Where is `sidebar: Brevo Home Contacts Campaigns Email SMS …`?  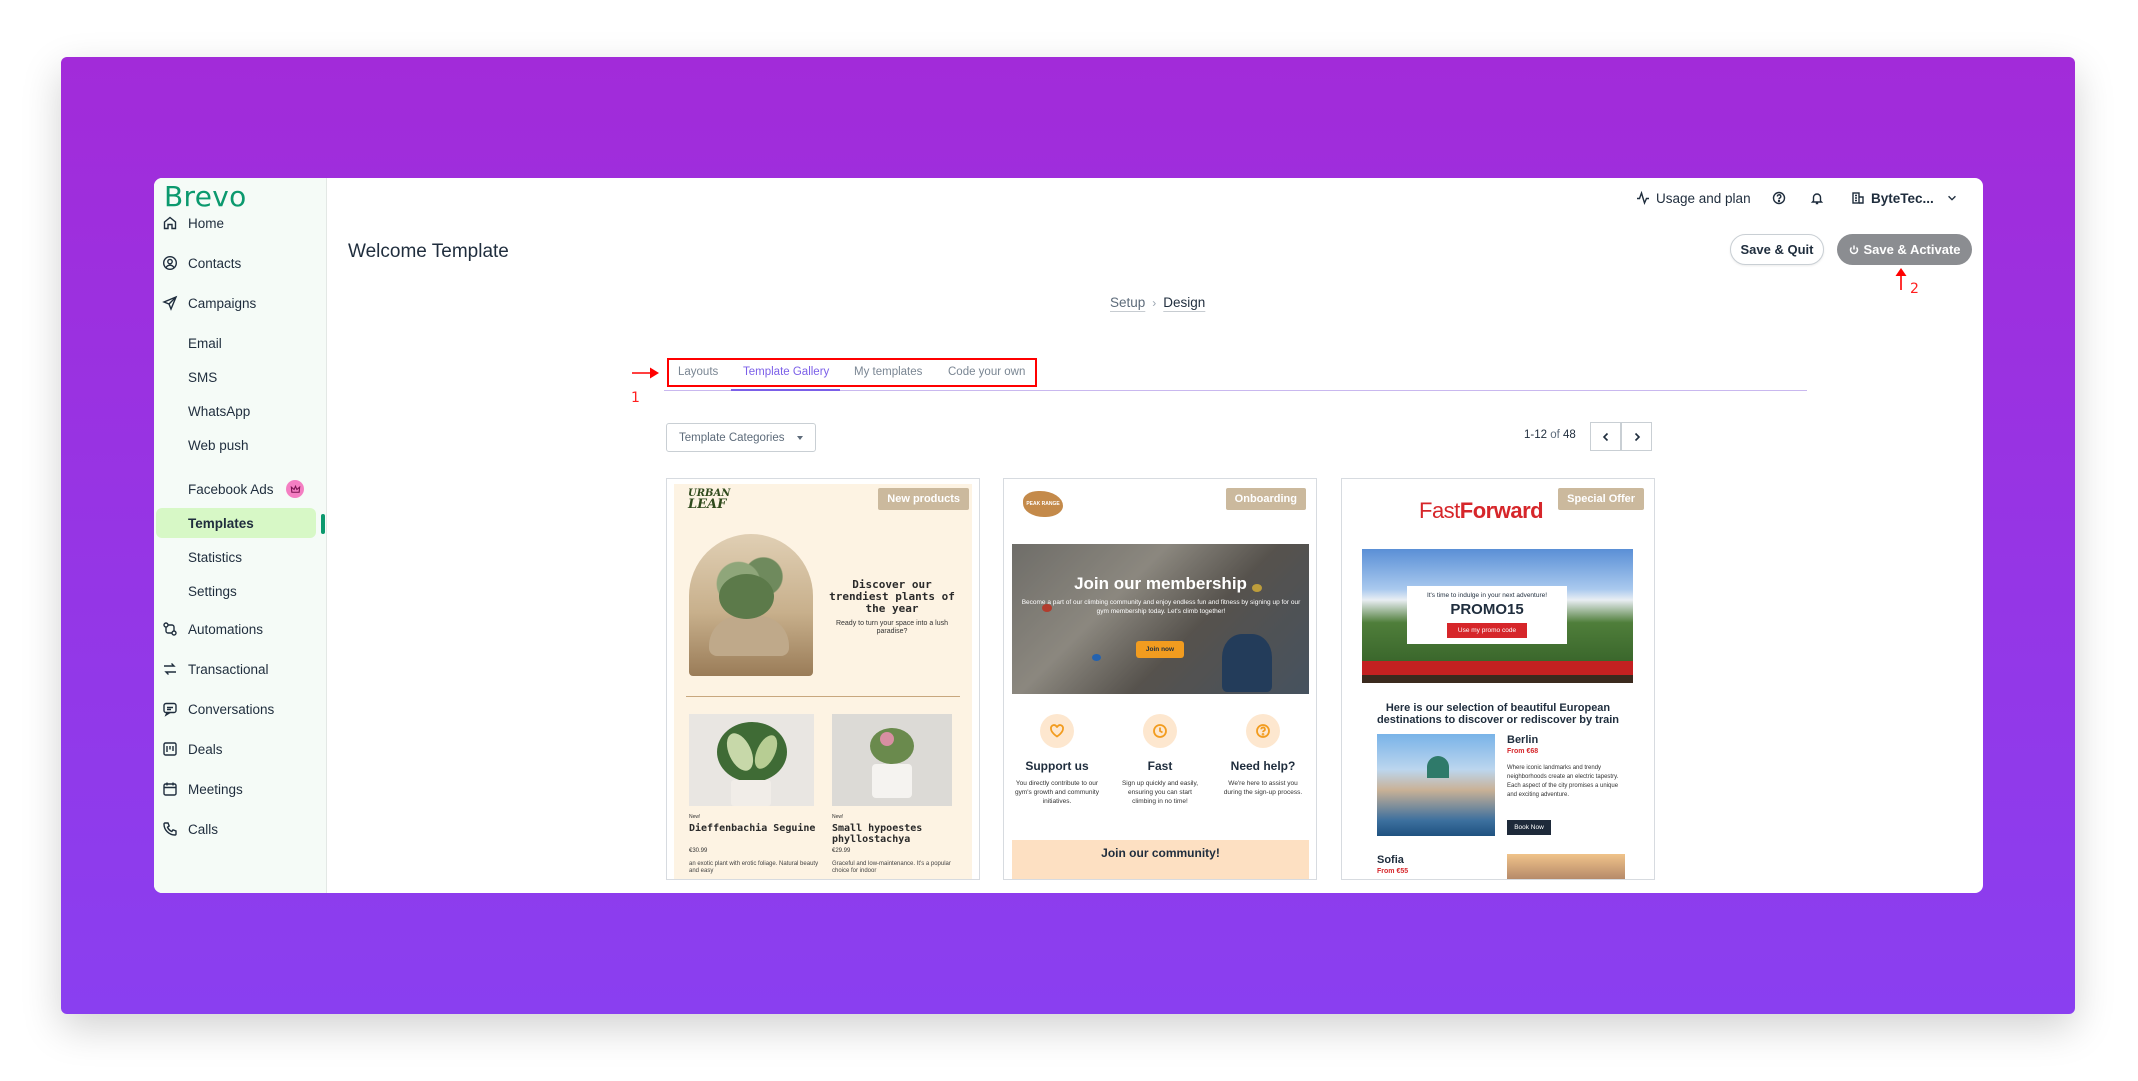 sidebar: Brevo Home Contacts Campaigns Email SMS … is located at coordinates (240, 535).